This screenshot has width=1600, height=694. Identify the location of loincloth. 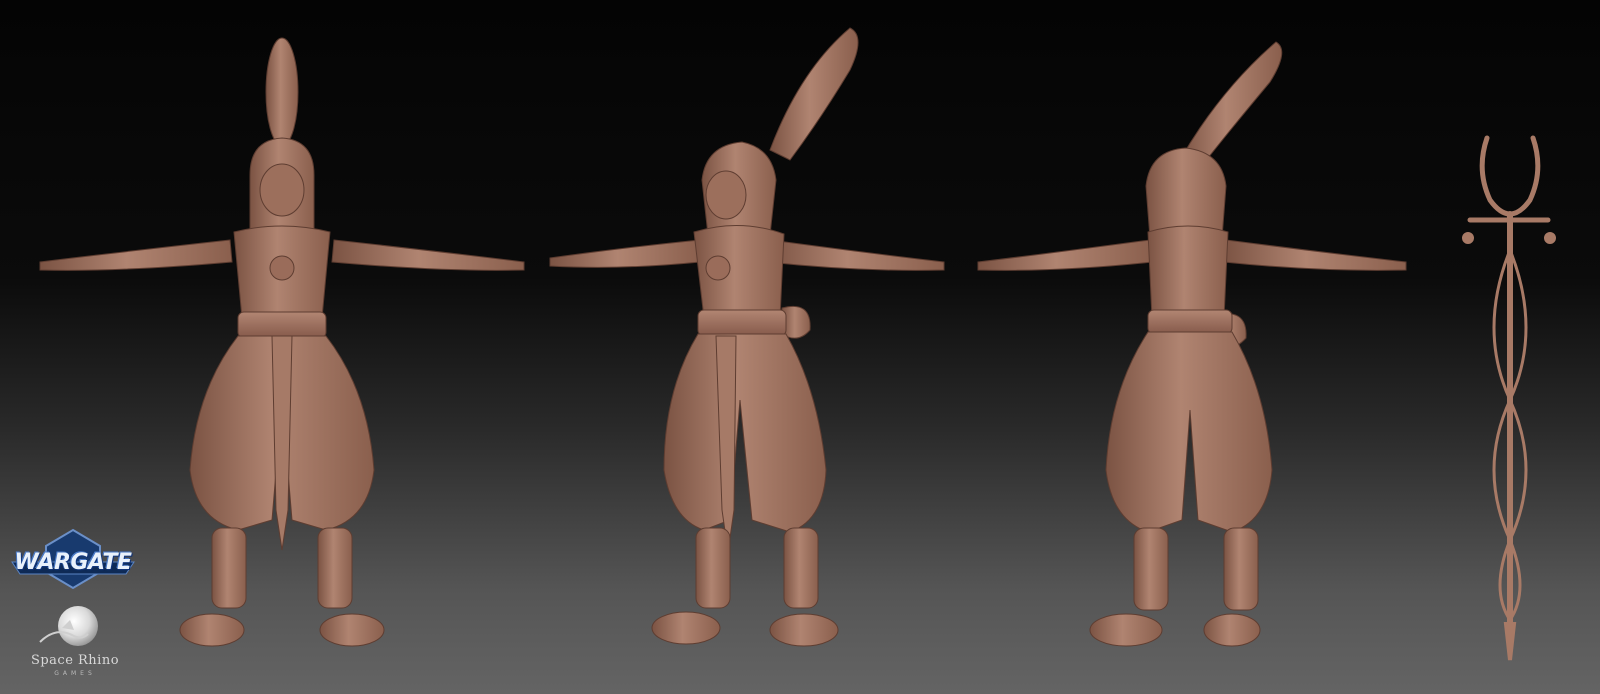
(282, 443).